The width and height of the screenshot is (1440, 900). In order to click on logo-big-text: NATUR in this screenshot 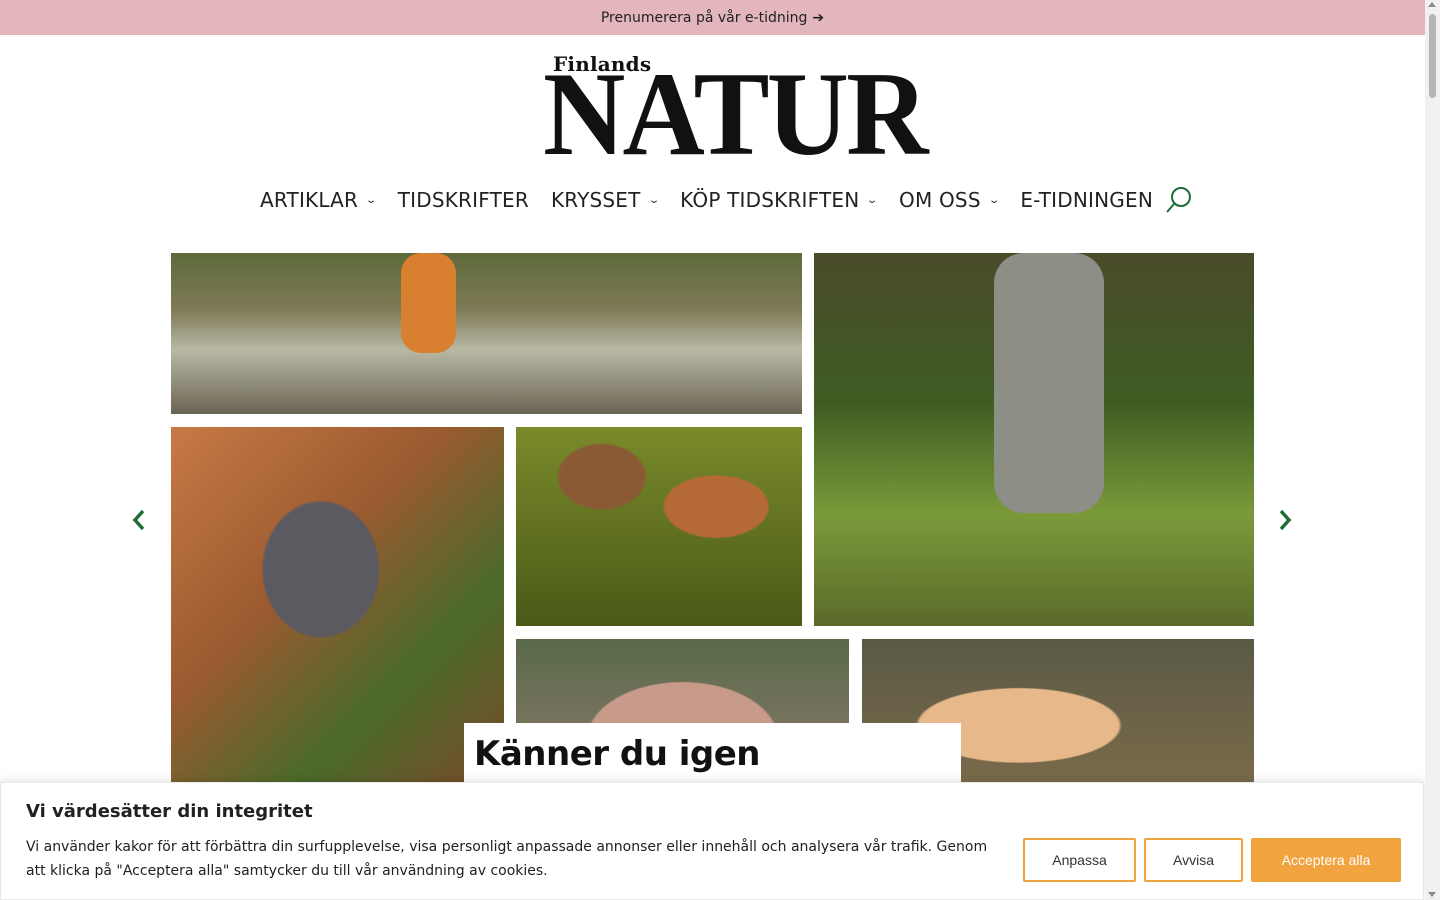, I will do `click(735, 113)`.